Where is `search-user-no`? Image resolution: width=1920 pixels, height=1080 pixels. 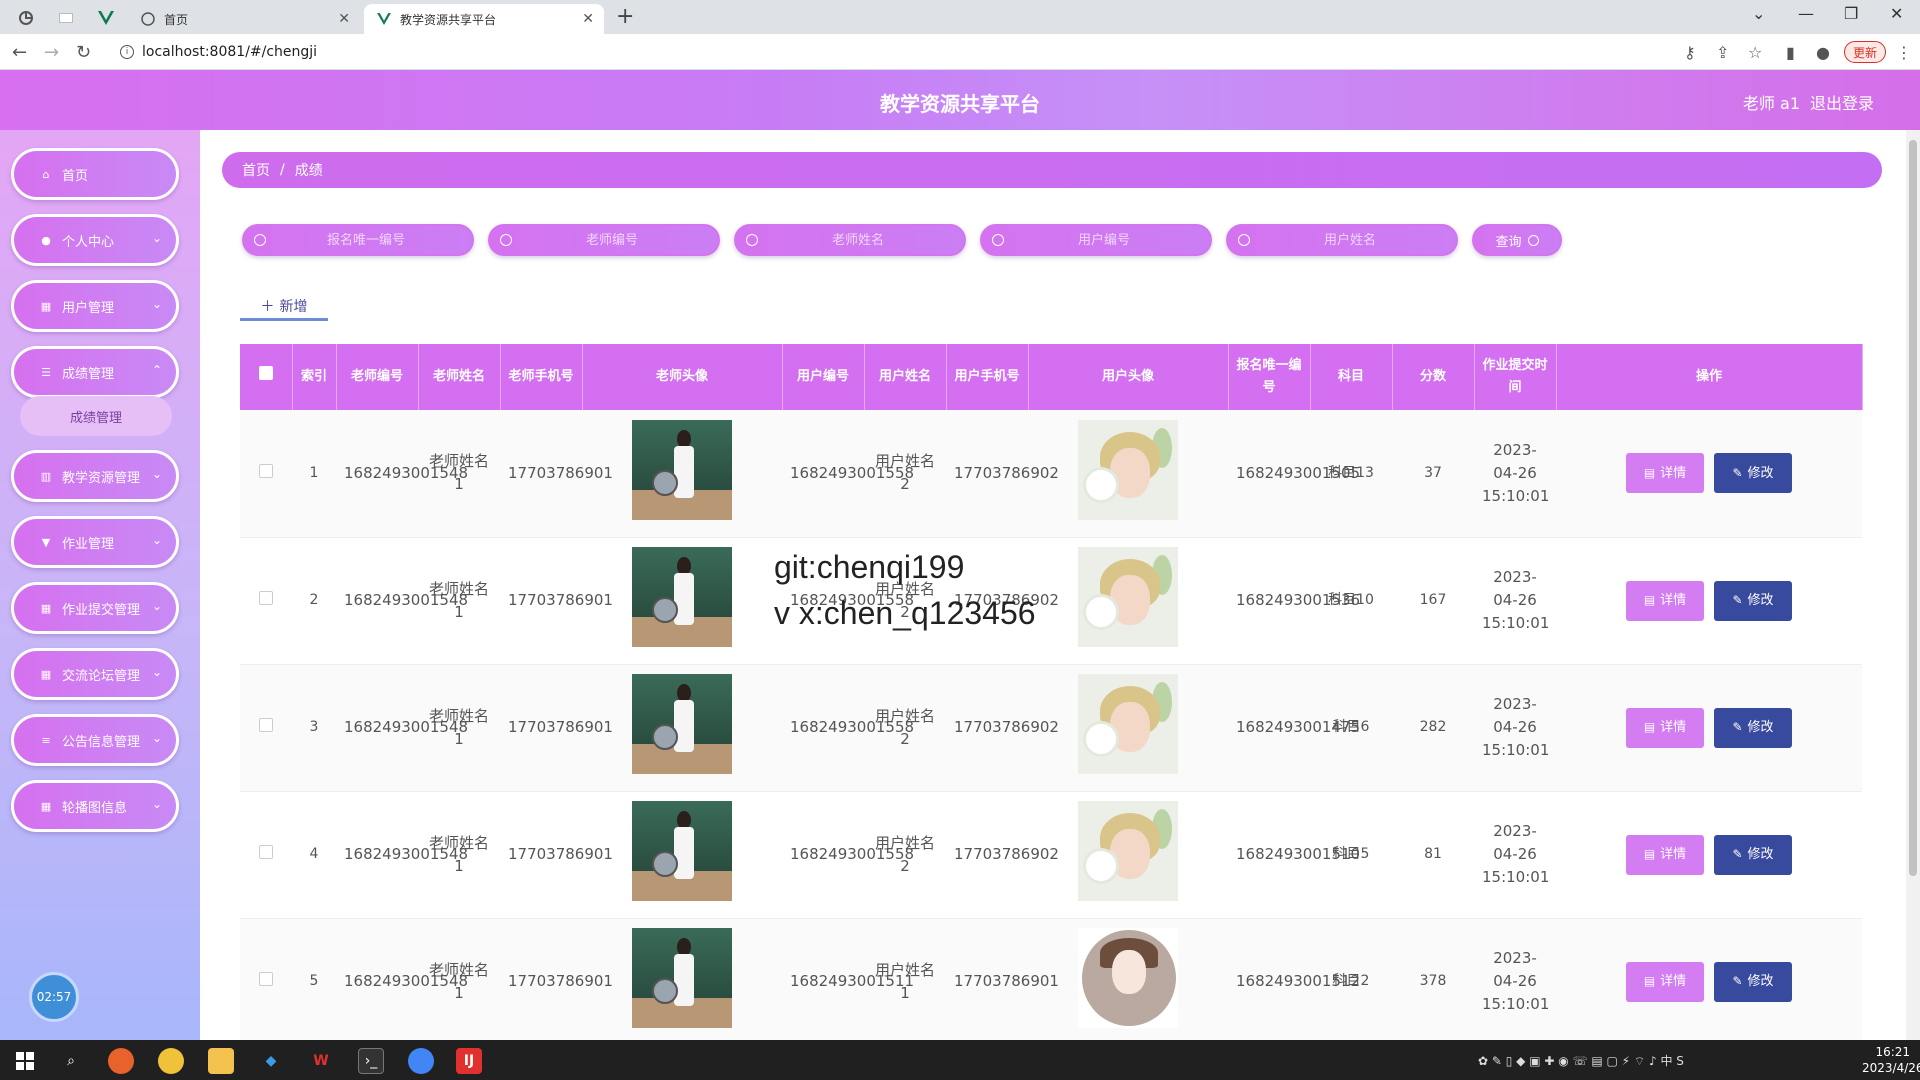
search-user-no is located at coordinates (1096, 240).